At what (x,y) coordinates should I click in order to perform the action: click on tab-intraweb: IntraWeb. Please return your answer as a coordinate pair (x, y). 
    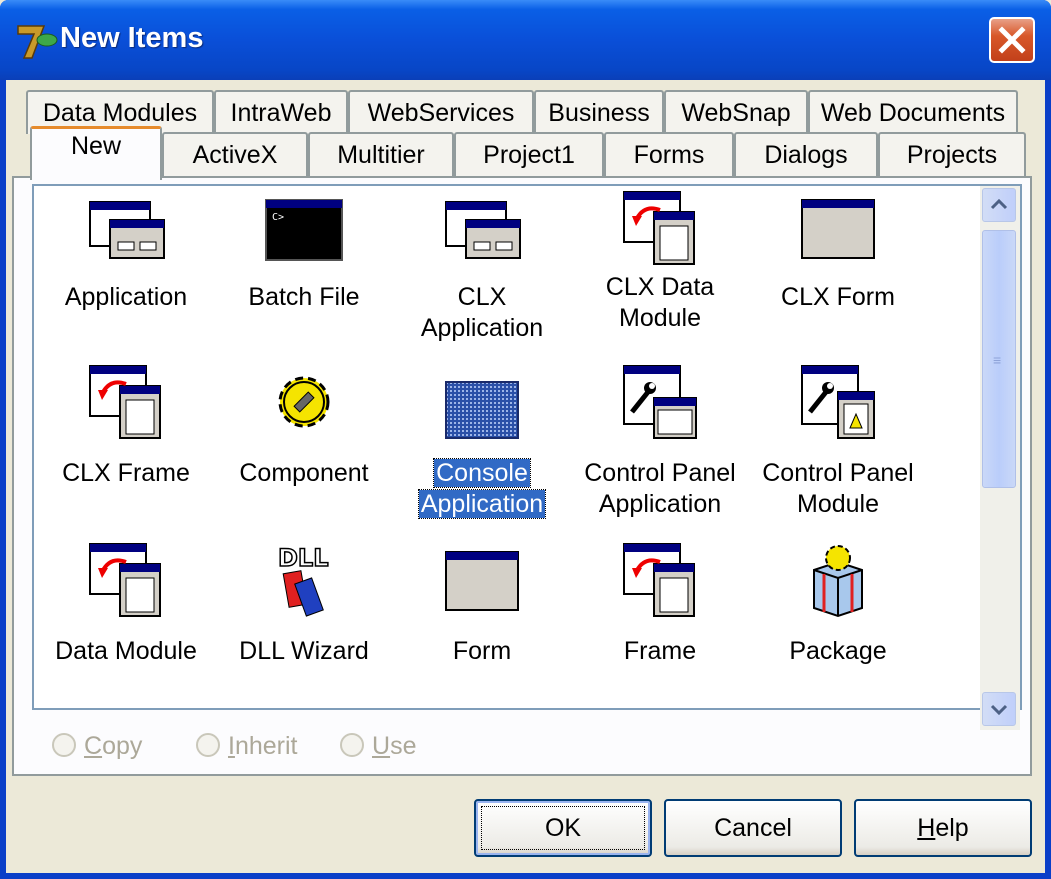
    Looking at the image, I should click on (281, 112).